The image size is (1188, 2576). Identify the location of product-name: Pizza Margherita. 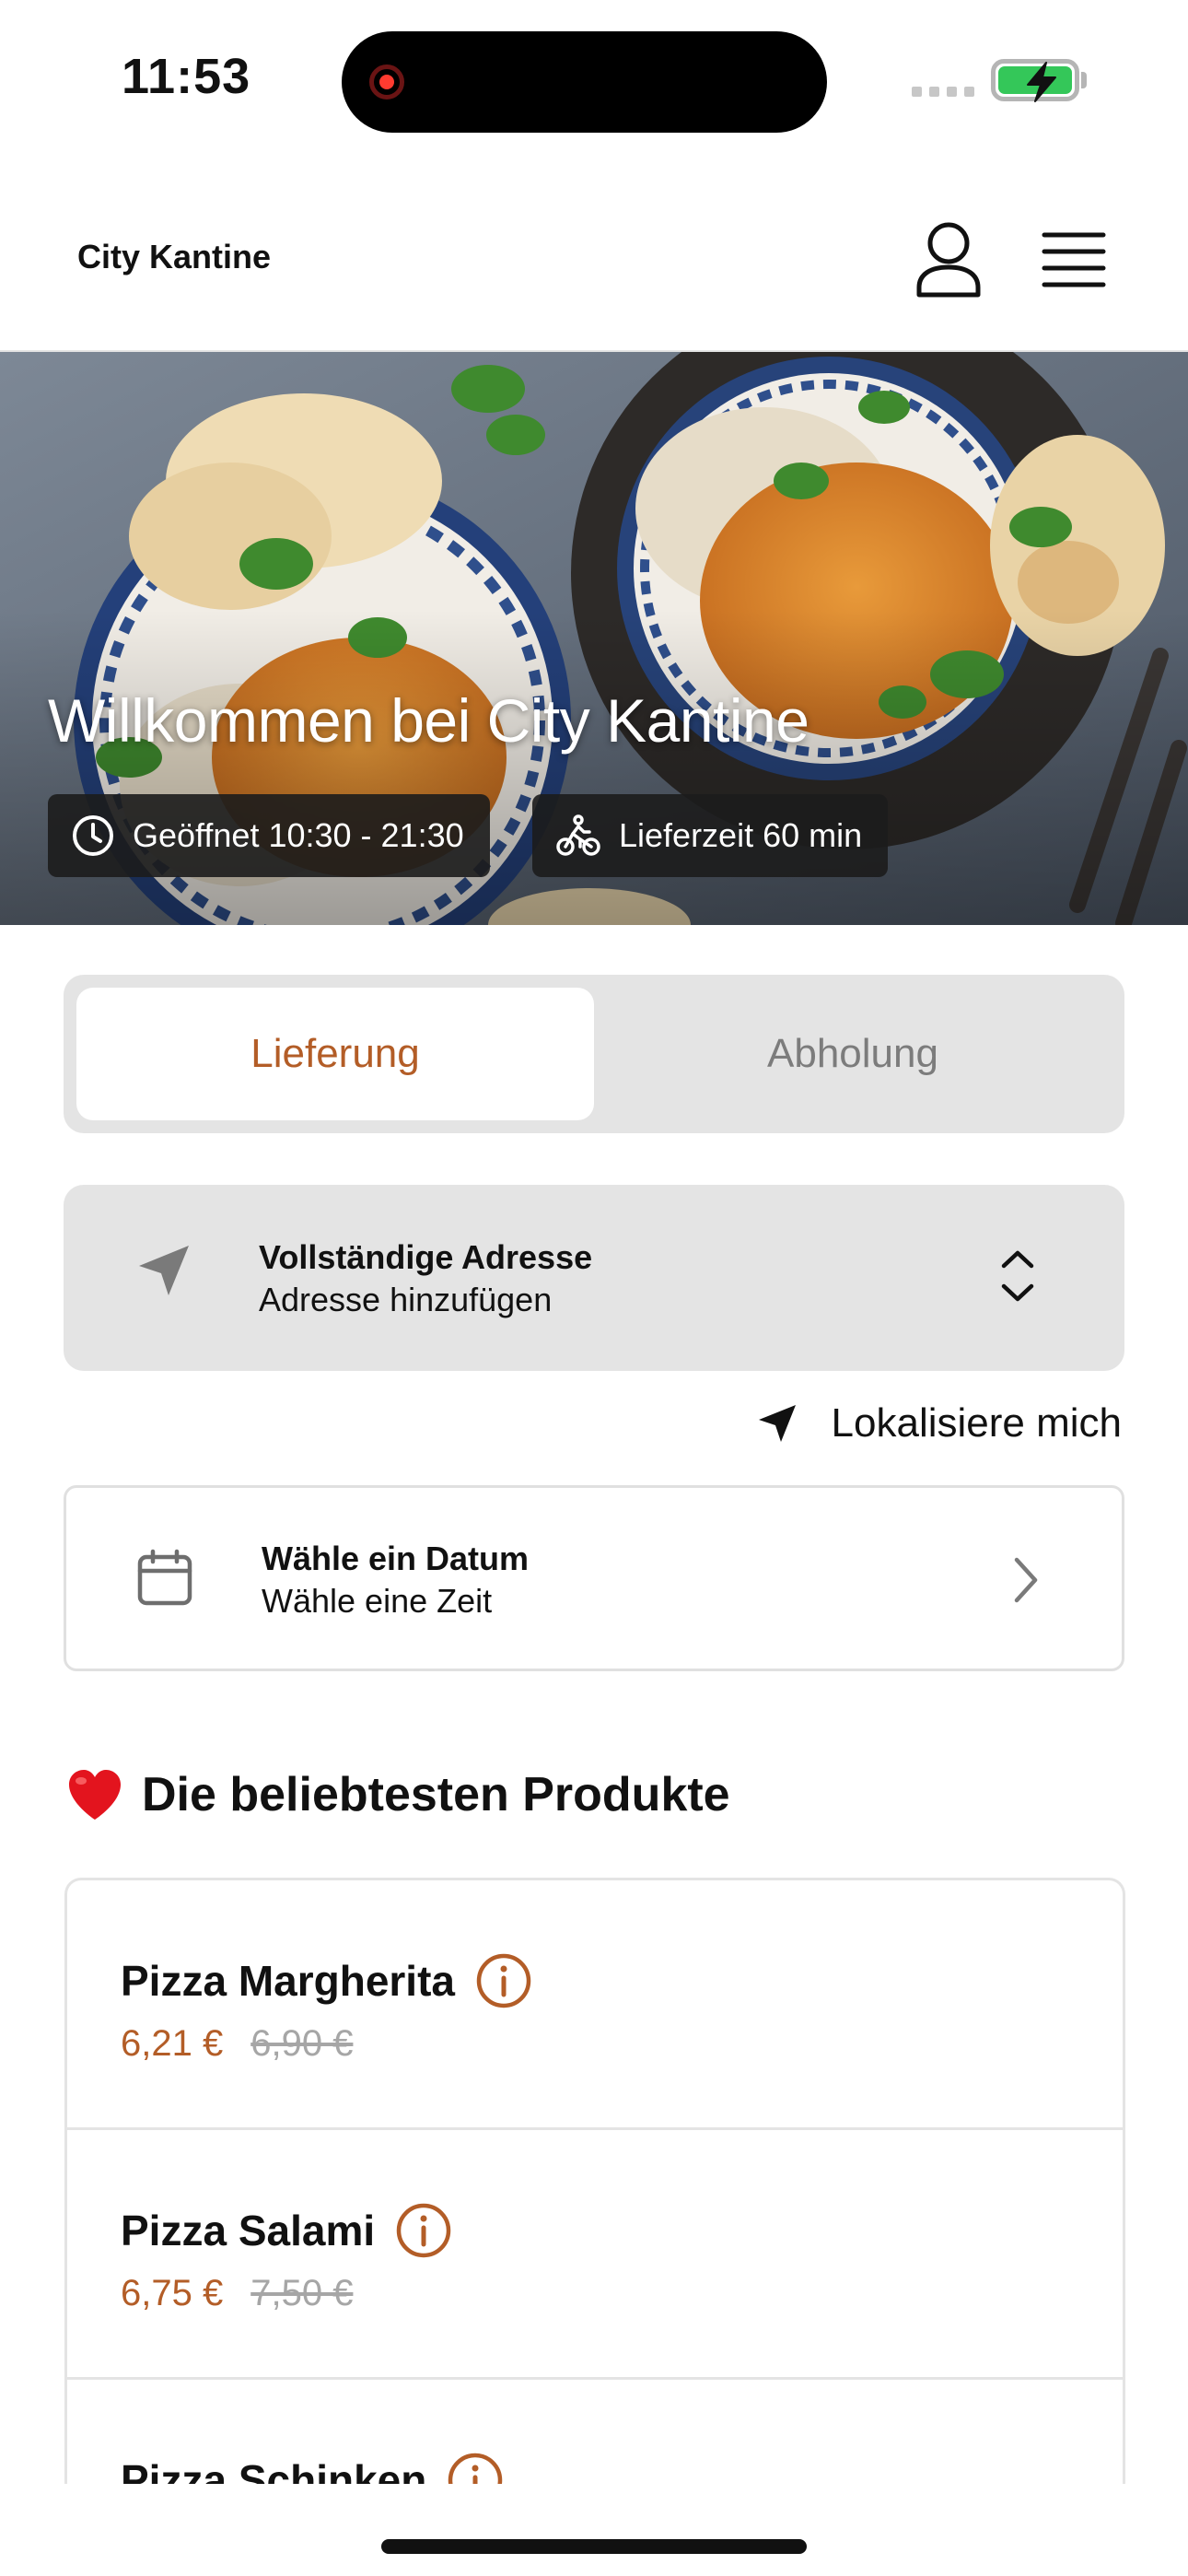
(288, 1981).